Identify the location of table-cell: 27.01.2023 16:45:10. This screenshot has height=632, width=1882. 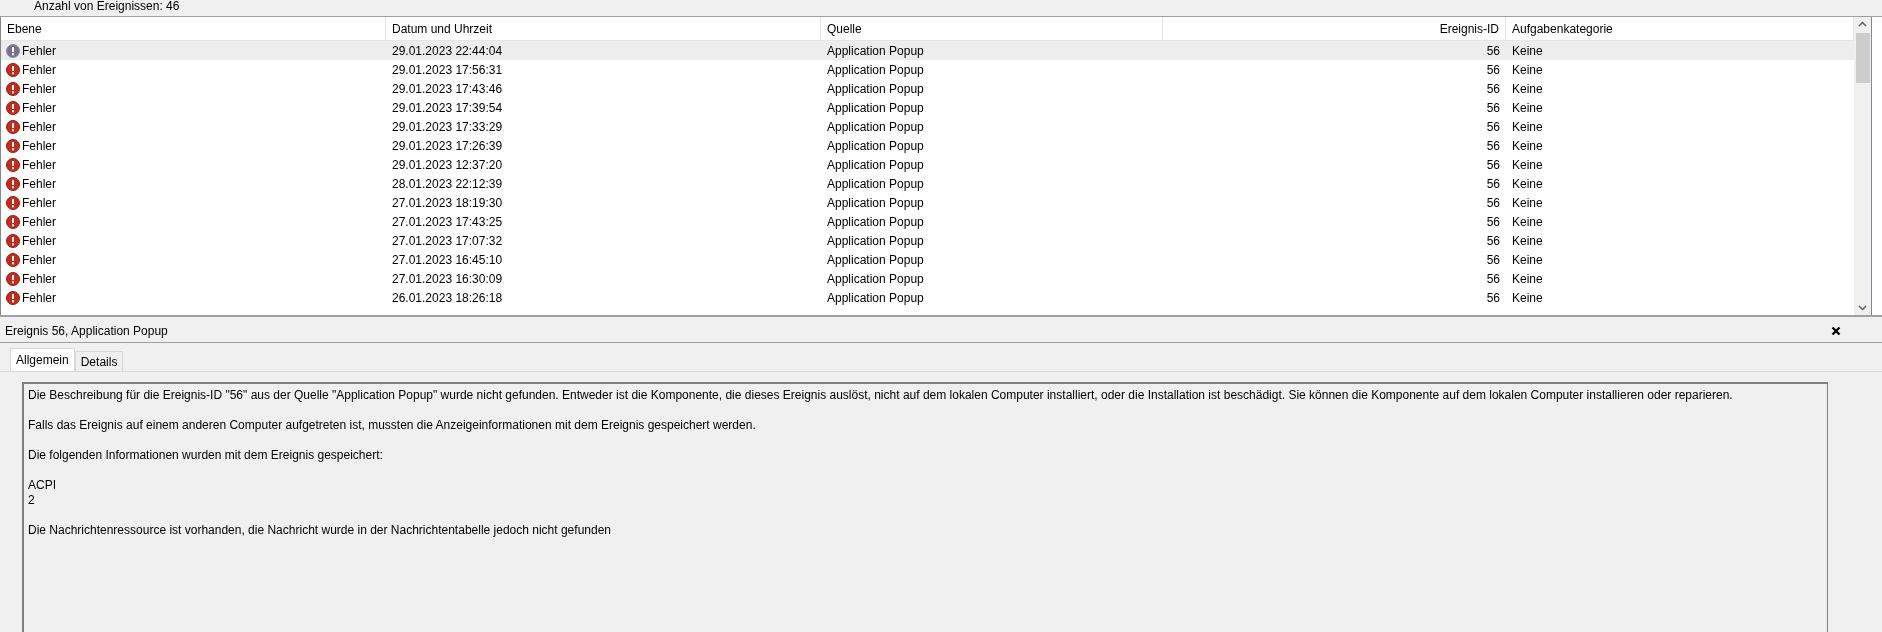
(447, 259).